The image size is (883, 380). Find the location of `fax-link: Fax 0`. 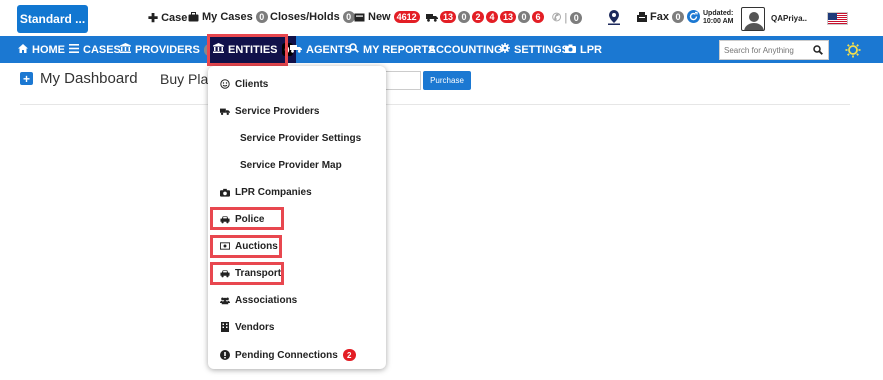

fax-link: Fax 0 is located at coordinates (660, 17).